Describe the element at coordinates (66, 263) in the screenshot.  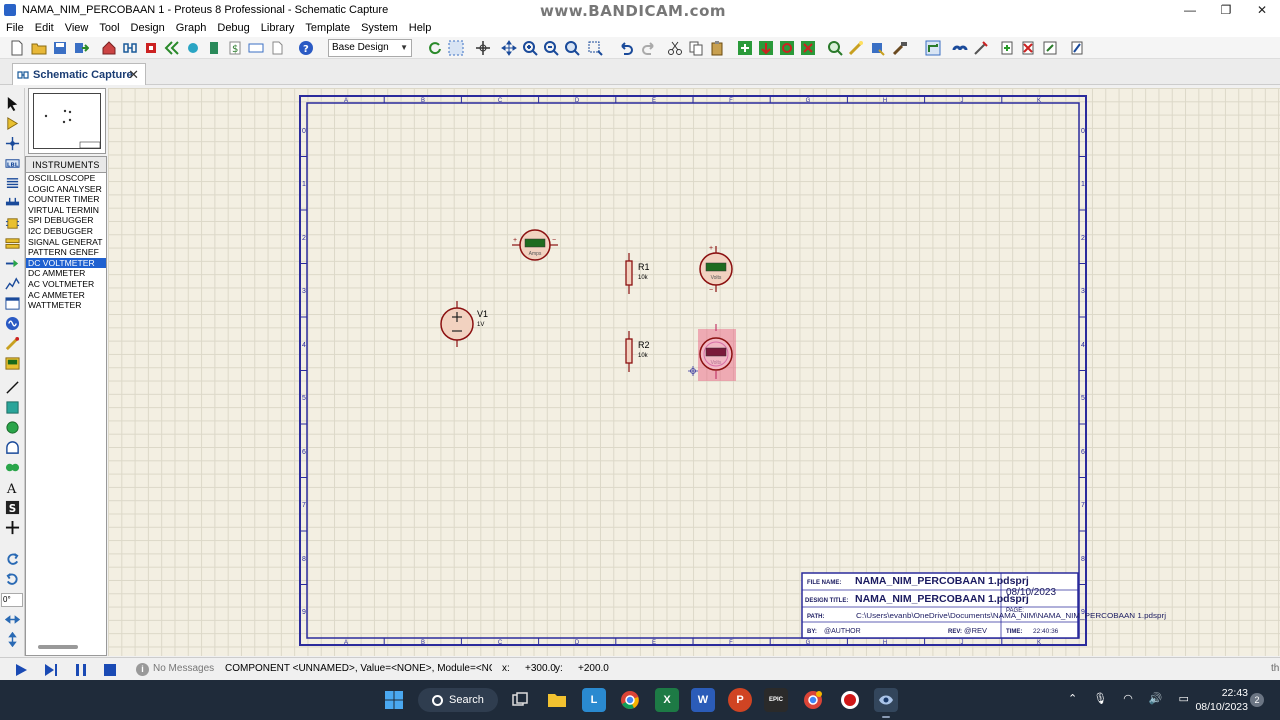
I see `instrument-dc-voltmeter: DC VOLTMETER` at that location.